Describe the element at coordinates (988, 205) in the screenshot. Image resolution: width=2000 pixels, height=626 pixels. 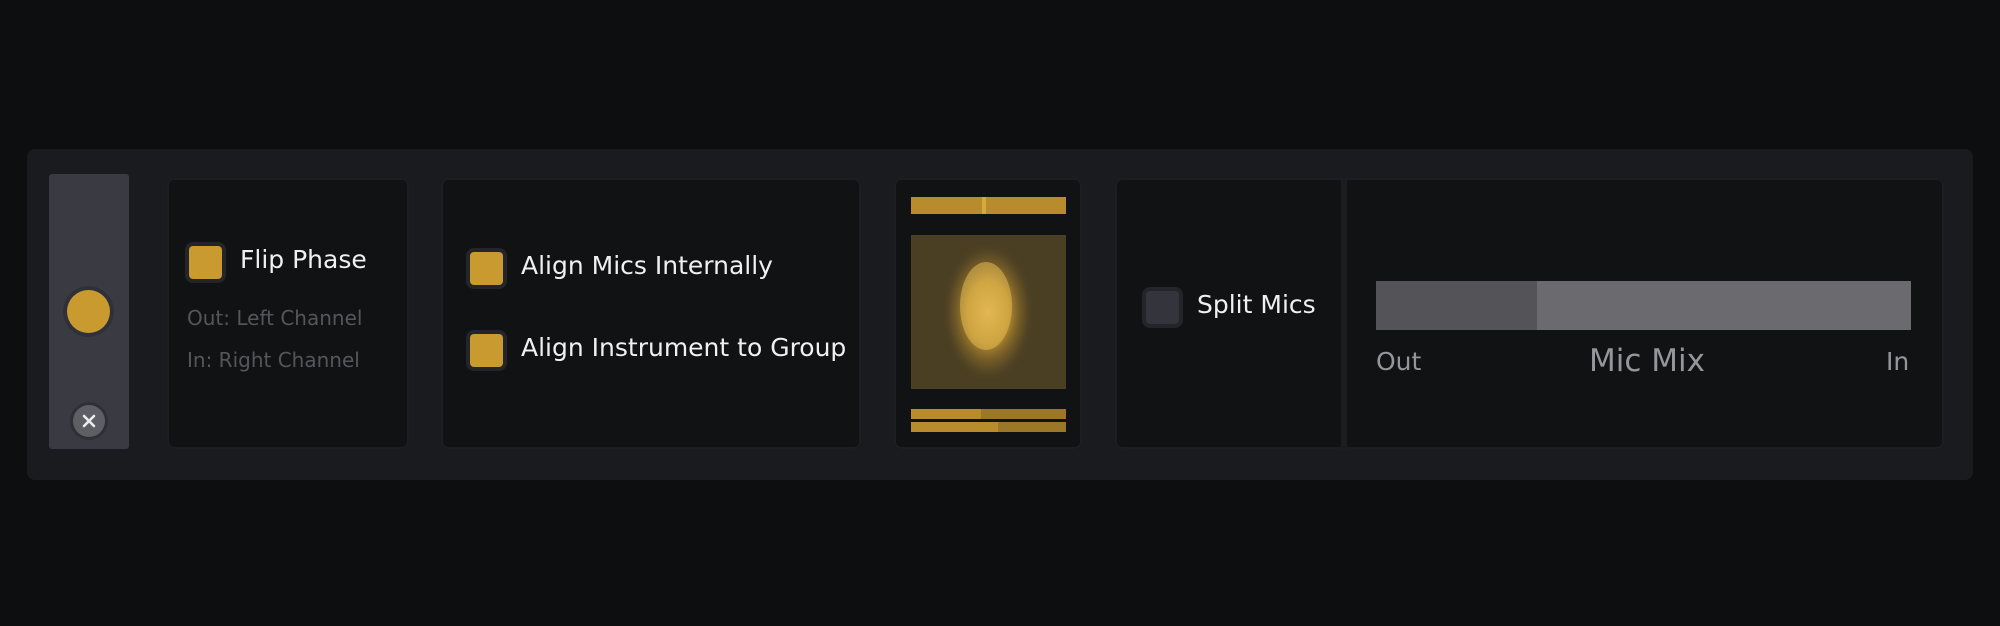
I see `top-meter` at that location.